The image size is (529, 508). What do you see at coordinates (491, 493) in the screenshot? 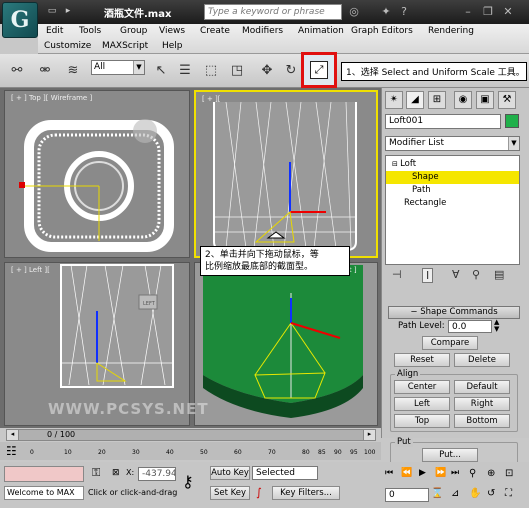
I see `orbit-icon: ↺` at bounding box center [491, 493].